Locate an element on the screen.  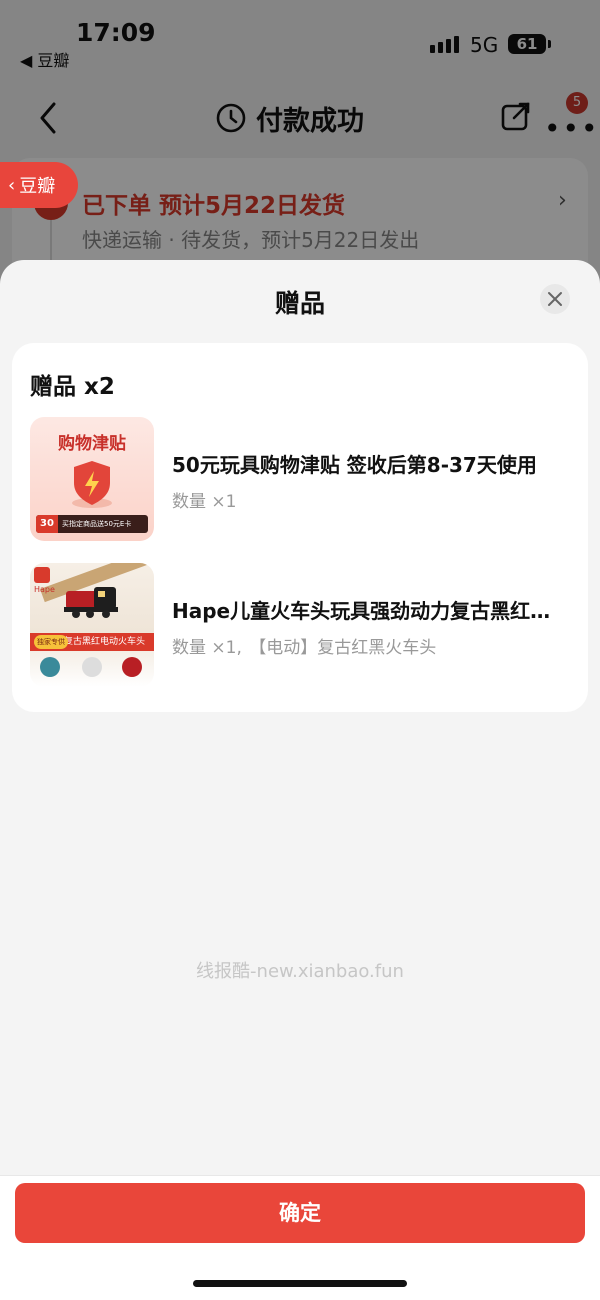
thumb-promo-bar: 30 买指定商品送50元E卡 is located at coordinates (92, 524).